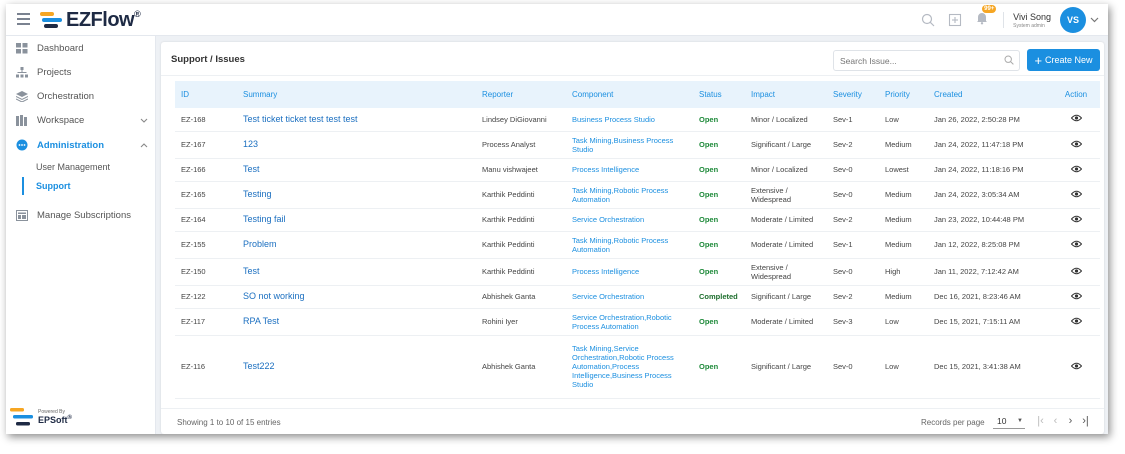  What do you see at coordinates (356, 120) in the screenshot?
I see `cell-summary: Test ticket ticket test test test` at bounding box center [356, 120].